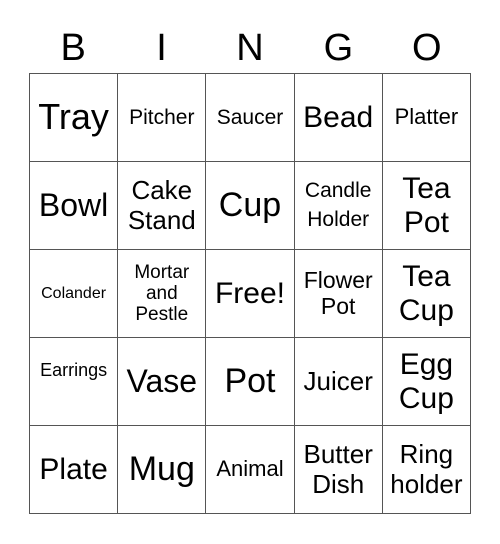  Describe the element at coordinates (74, 382) in the screenshot. I see `bingo-cell: Earrings` at that location.